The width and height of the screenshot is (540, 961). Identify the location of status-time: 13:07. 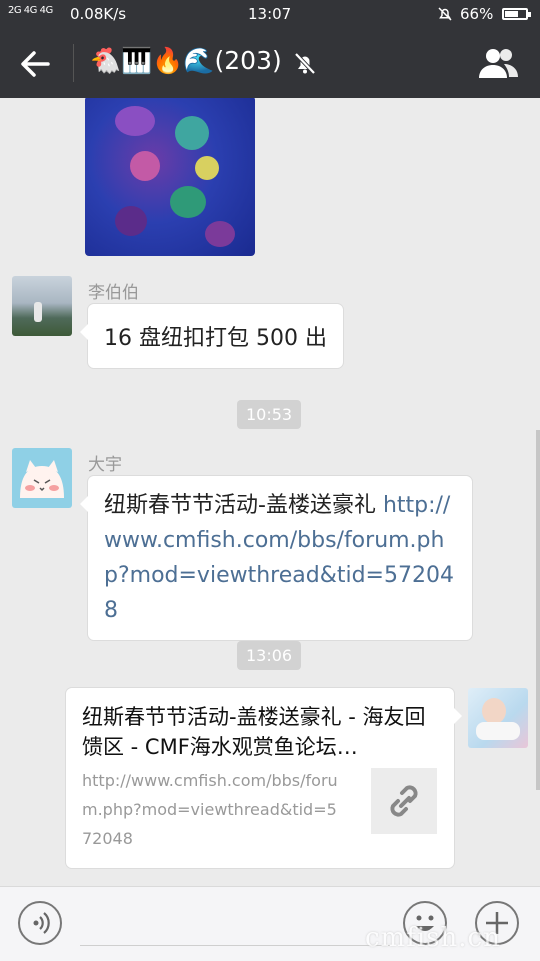
(270, 14).